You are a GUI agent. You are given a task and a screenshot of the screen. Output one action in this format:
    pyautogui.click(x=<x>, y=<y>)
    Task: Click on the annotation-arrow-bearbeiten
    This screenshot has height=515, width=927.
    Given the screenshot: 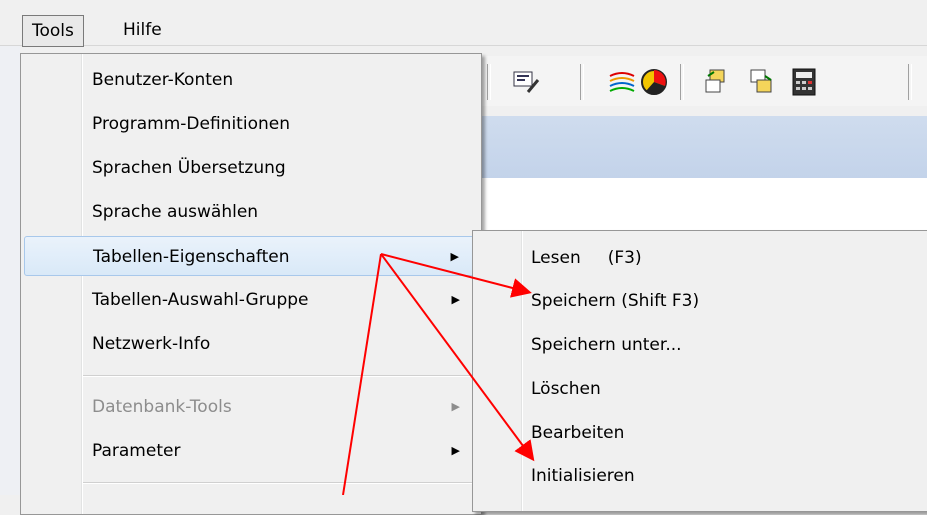 What is the action you would take?
    pyautogui.click(x=457, y=357)
    